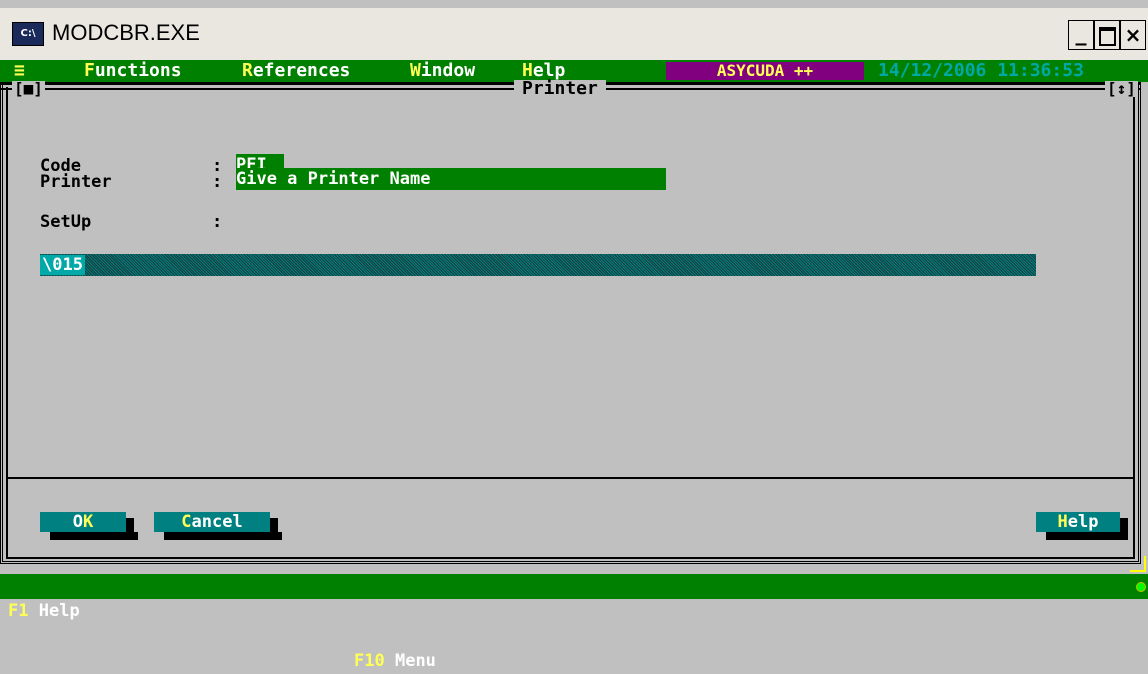  I want to click on cancel-button: Cancel, so click(212, 522).